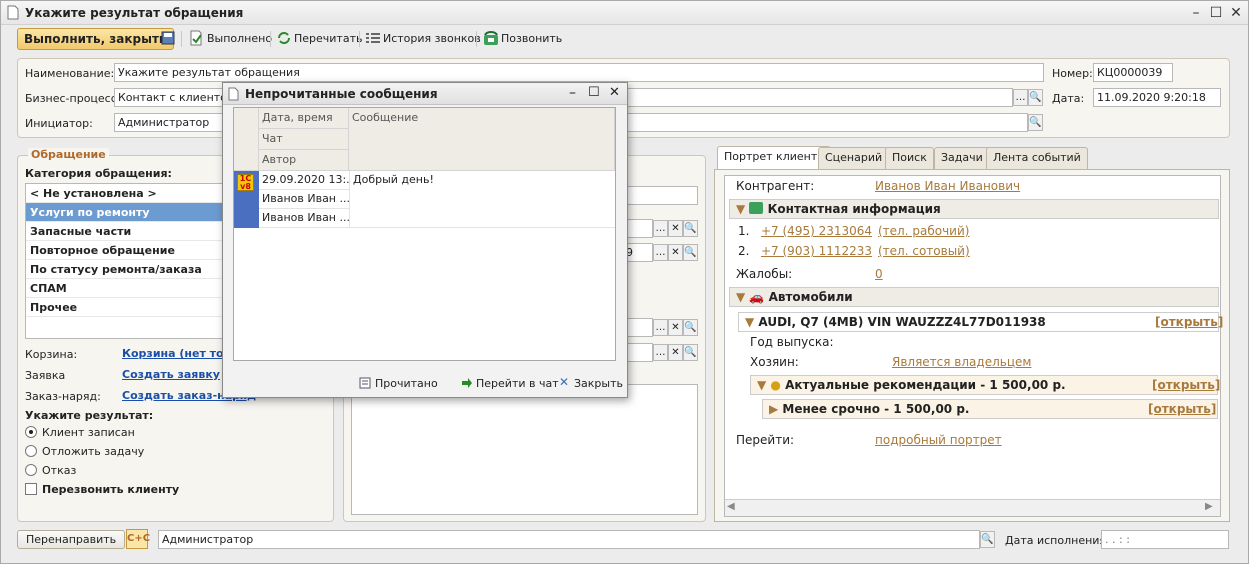 This screenshot has width=1249, height=564. I want to click on horizontal-scrollbar: ◀ ▶, so click(972, 507).